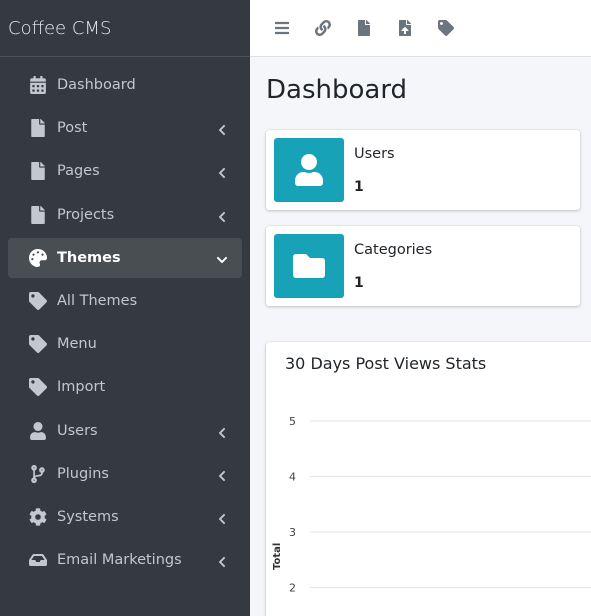 The width and height of the screenshot is (591, 616). I want to click on sidebar-item-label: Projects, so click(86, 214).